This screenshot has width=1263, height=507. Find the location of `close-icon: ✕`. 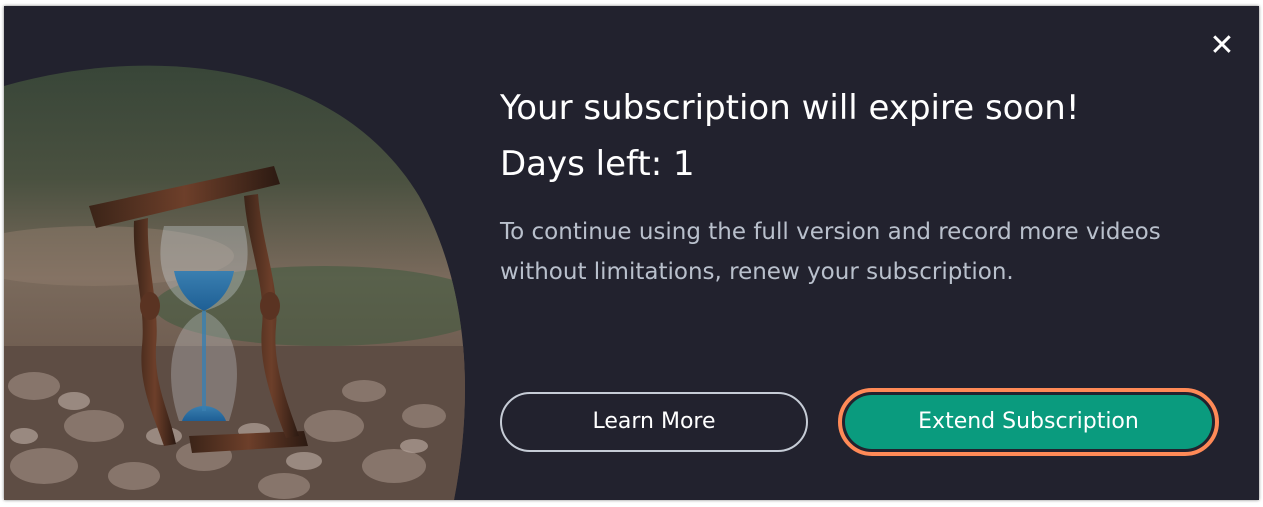

close-icon: ✕ is located at coordinates (1222, 46).